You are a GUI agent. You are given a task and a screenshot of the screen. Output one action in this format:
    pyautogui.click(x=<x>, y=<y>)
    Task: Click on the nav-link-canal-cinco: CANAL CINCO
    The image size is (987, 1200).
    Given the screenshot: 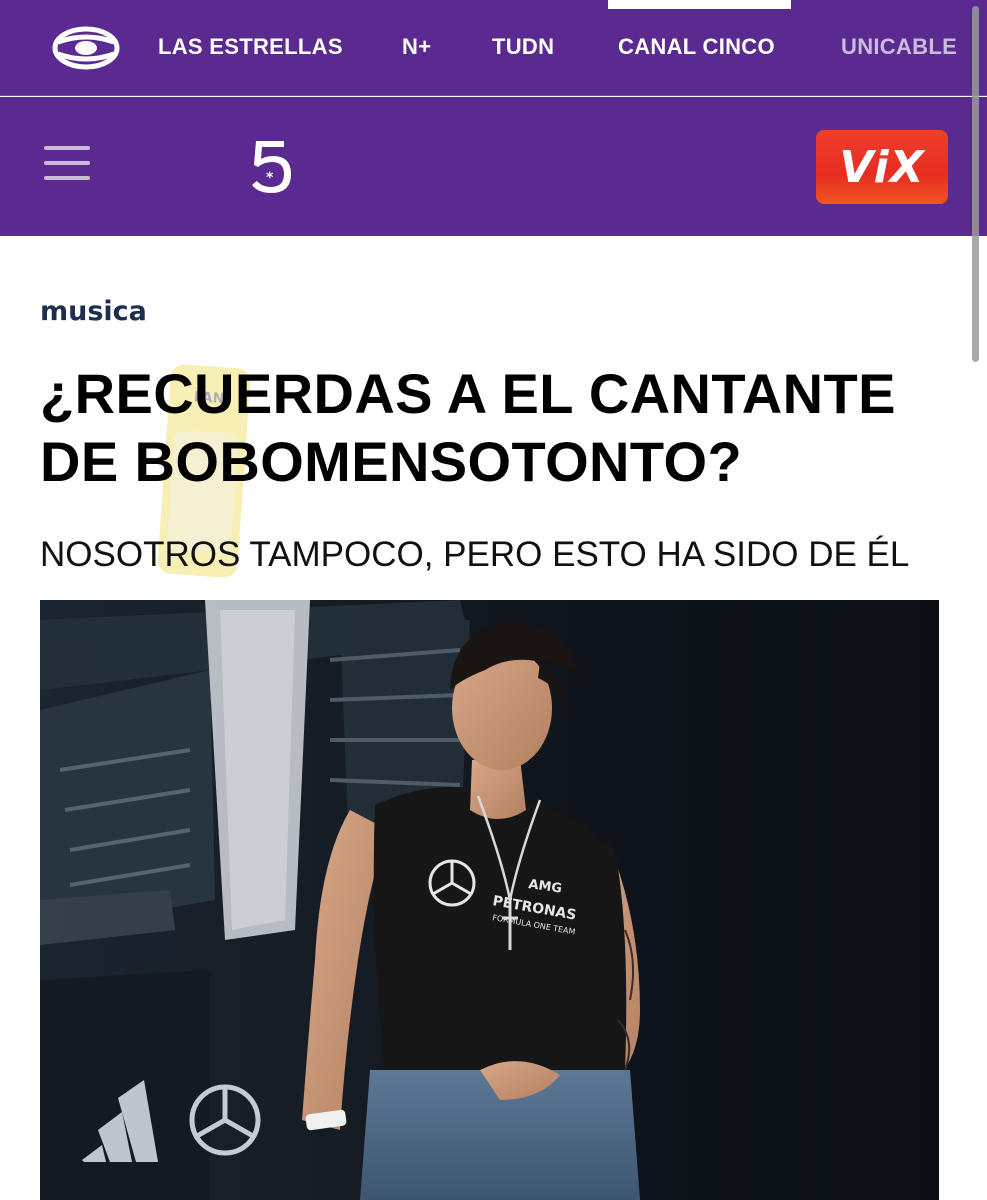 What is the action you would take?
    pyautogui.click(x=696, y=47)
    